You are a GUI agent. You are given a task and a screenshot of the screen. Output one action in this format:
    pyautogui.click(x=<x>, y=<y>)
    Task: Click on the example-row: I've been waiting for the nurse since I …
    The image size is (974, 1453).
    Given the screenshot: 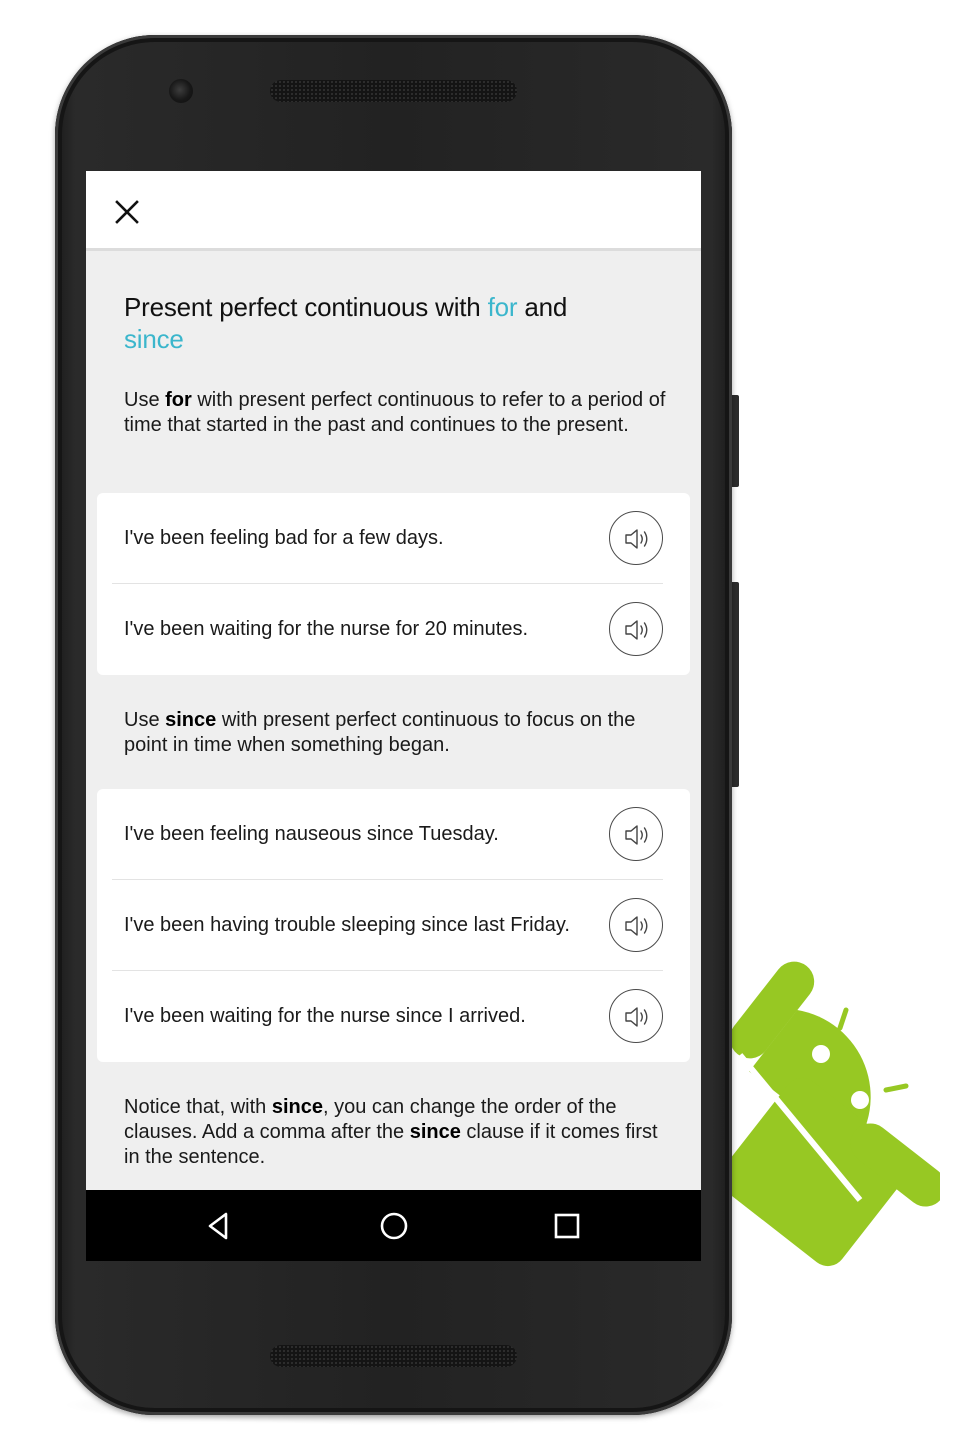 What is the action you would take?
    pyautogui.click(x=393, y=1016)
    